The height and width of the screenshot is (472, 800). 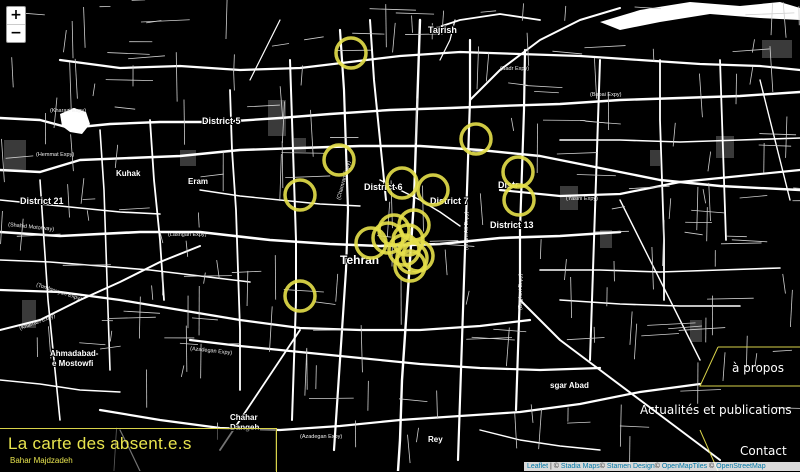 I want to click on road-label-azadegan2: (Azadegan Expy), so click(x=321, y=437).